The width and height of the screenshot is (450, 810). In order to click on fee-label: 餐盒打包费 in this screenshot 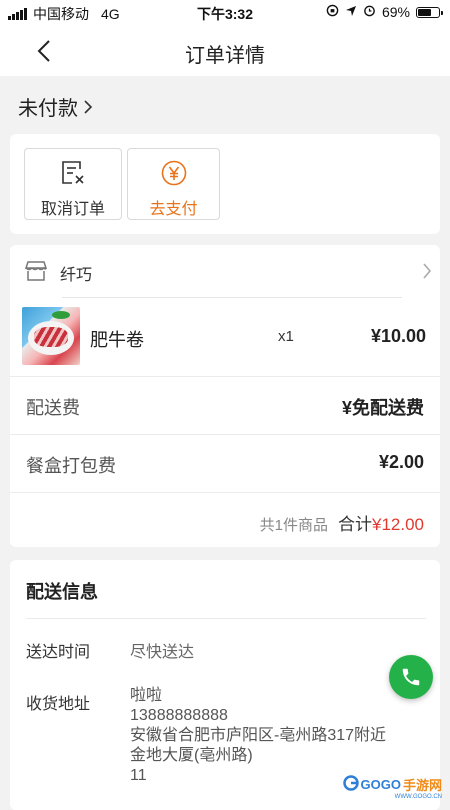, I will do `click(71, 466)`.